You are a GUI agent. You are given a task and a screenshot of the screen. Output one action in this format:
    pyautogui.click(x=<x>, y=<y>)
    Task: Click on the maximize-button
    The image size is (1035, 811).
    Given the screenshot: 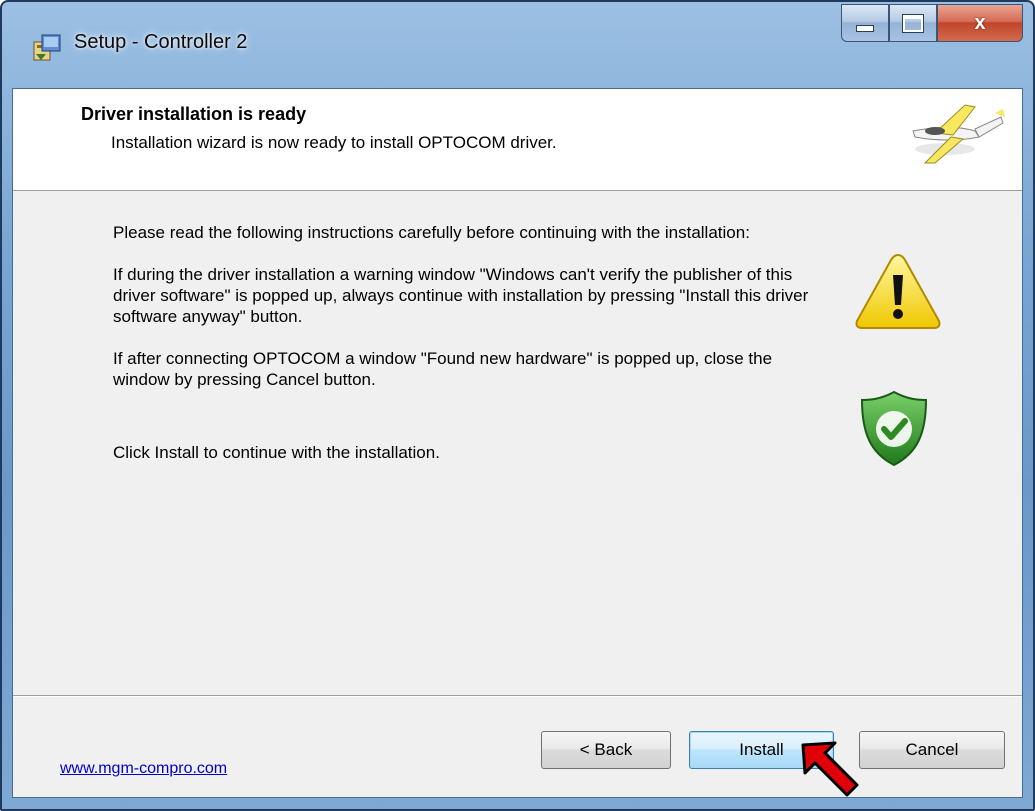 What is the action you would take?
    pyautogui.click(x=913, y=23)
    